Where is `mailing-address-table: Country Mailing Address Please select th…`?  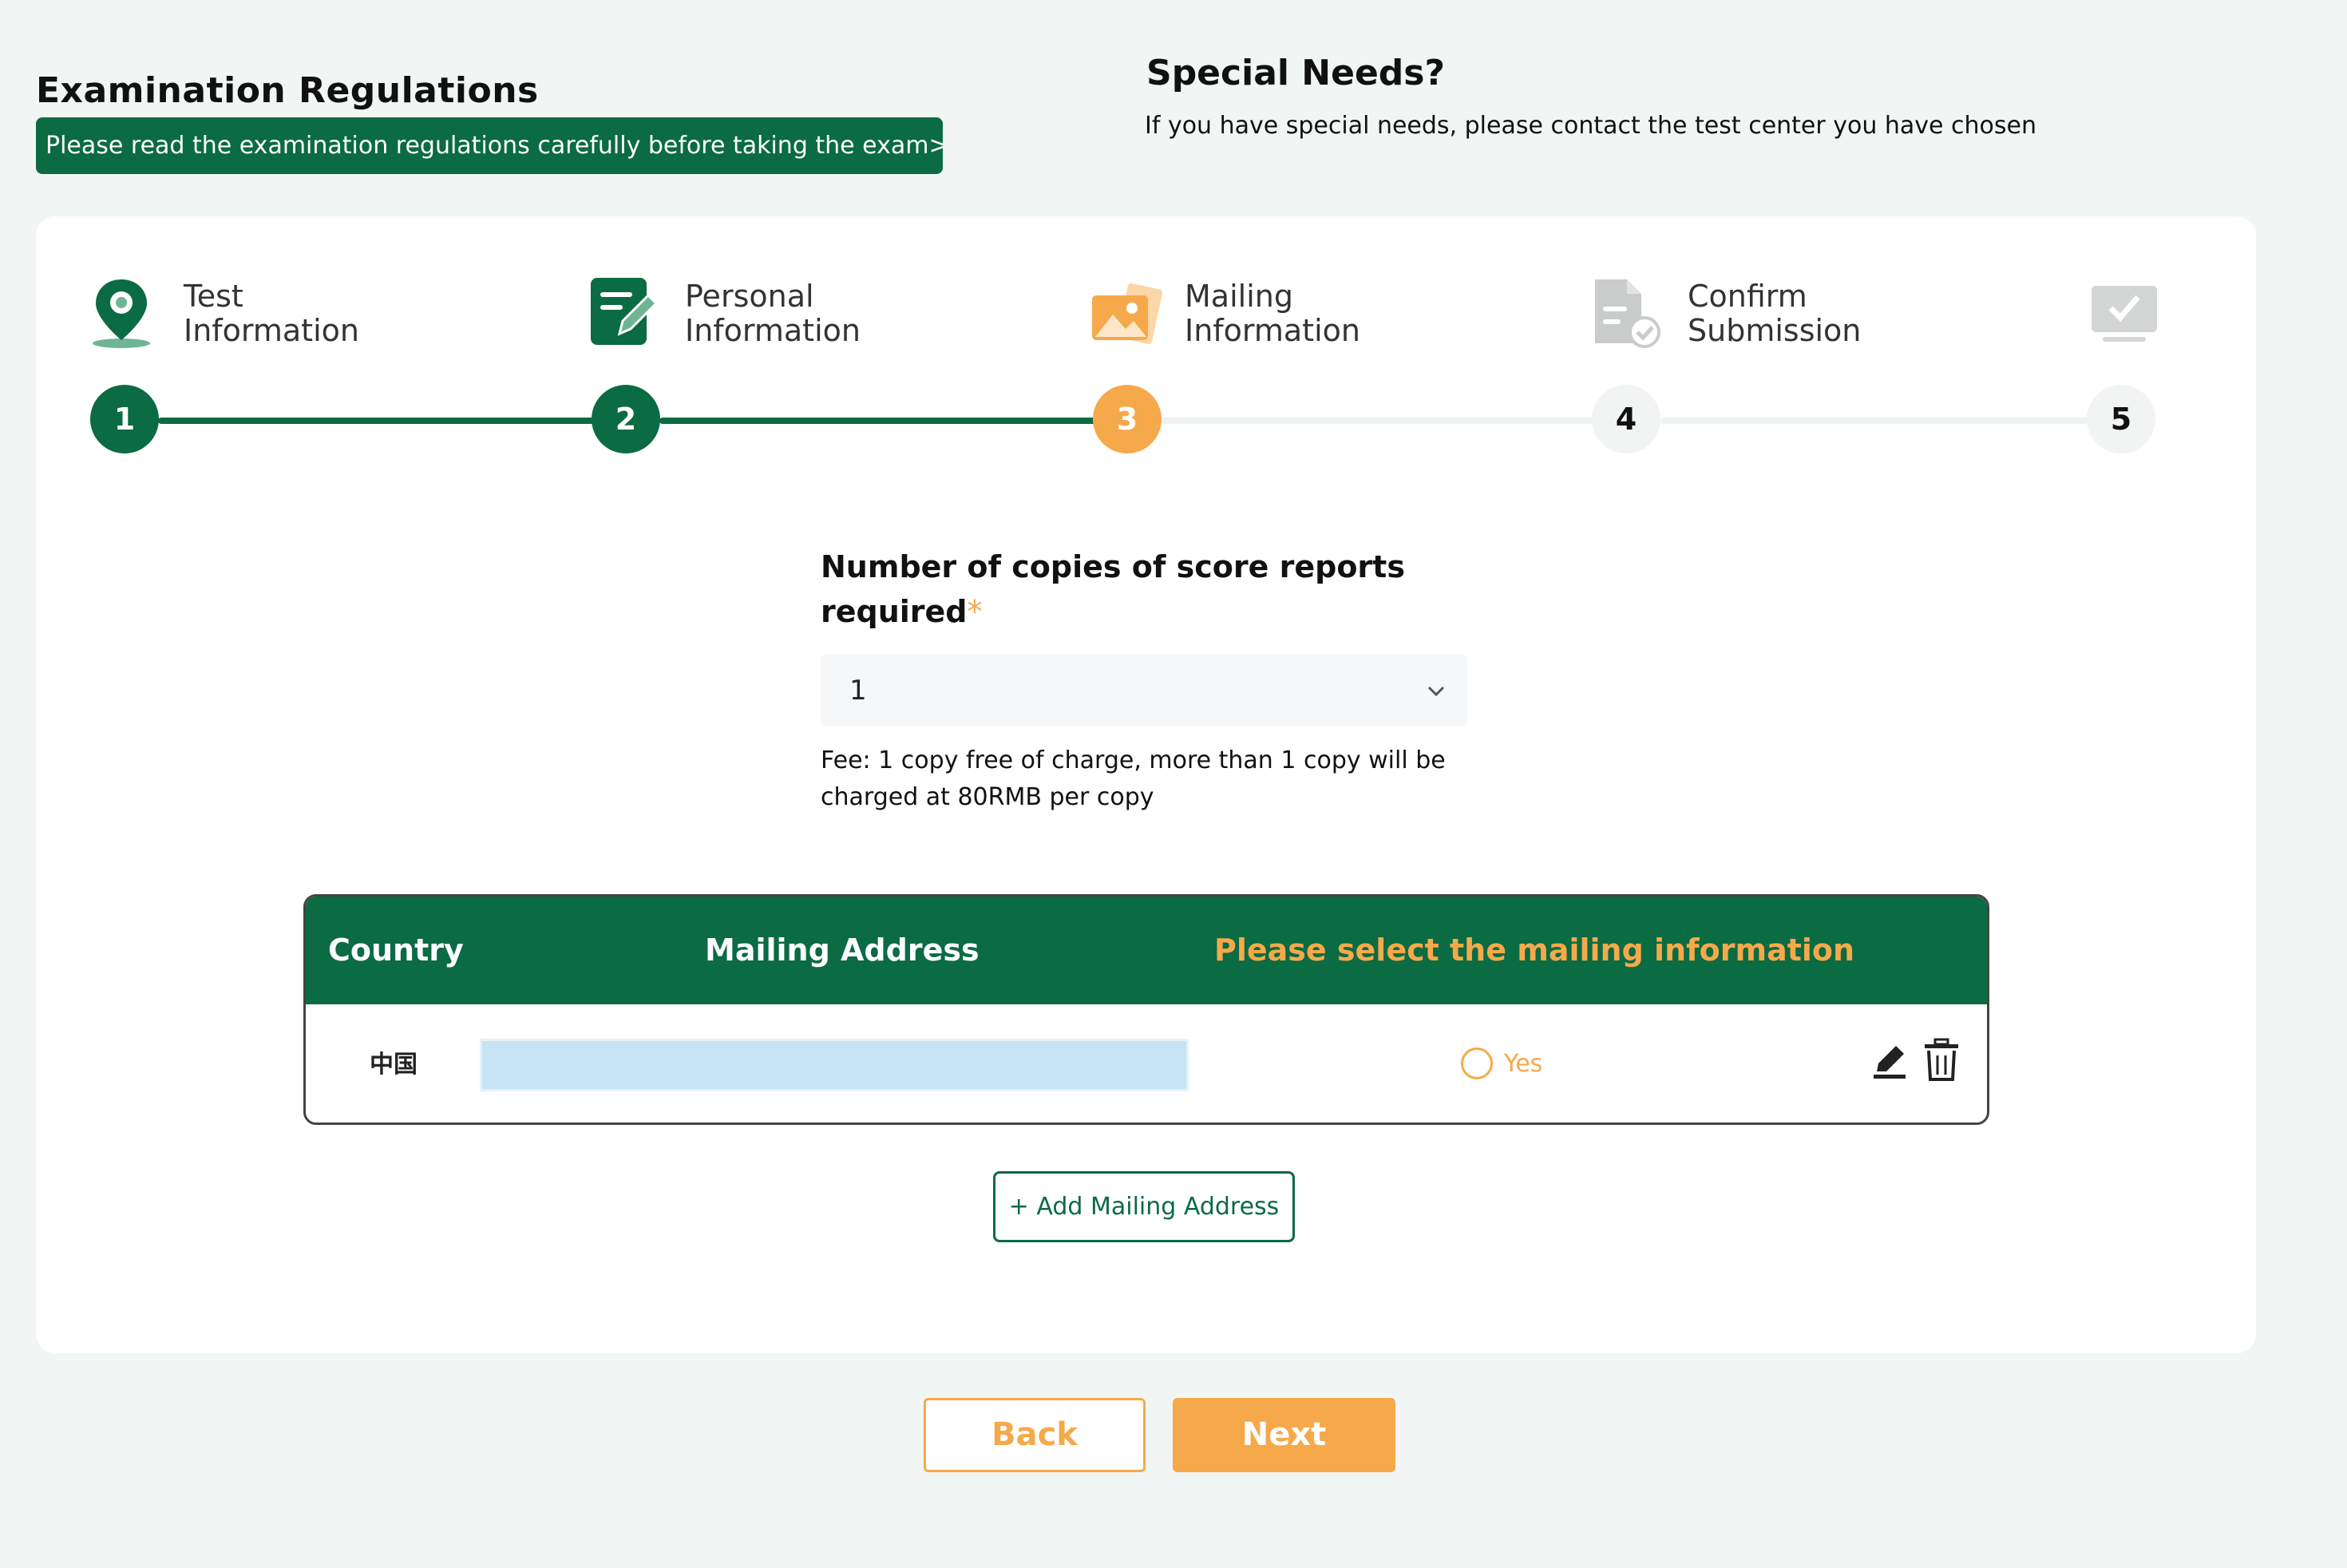 mailing-address-table: Country Mailing Address Please select th… is located at coordinates (1146, 1010).